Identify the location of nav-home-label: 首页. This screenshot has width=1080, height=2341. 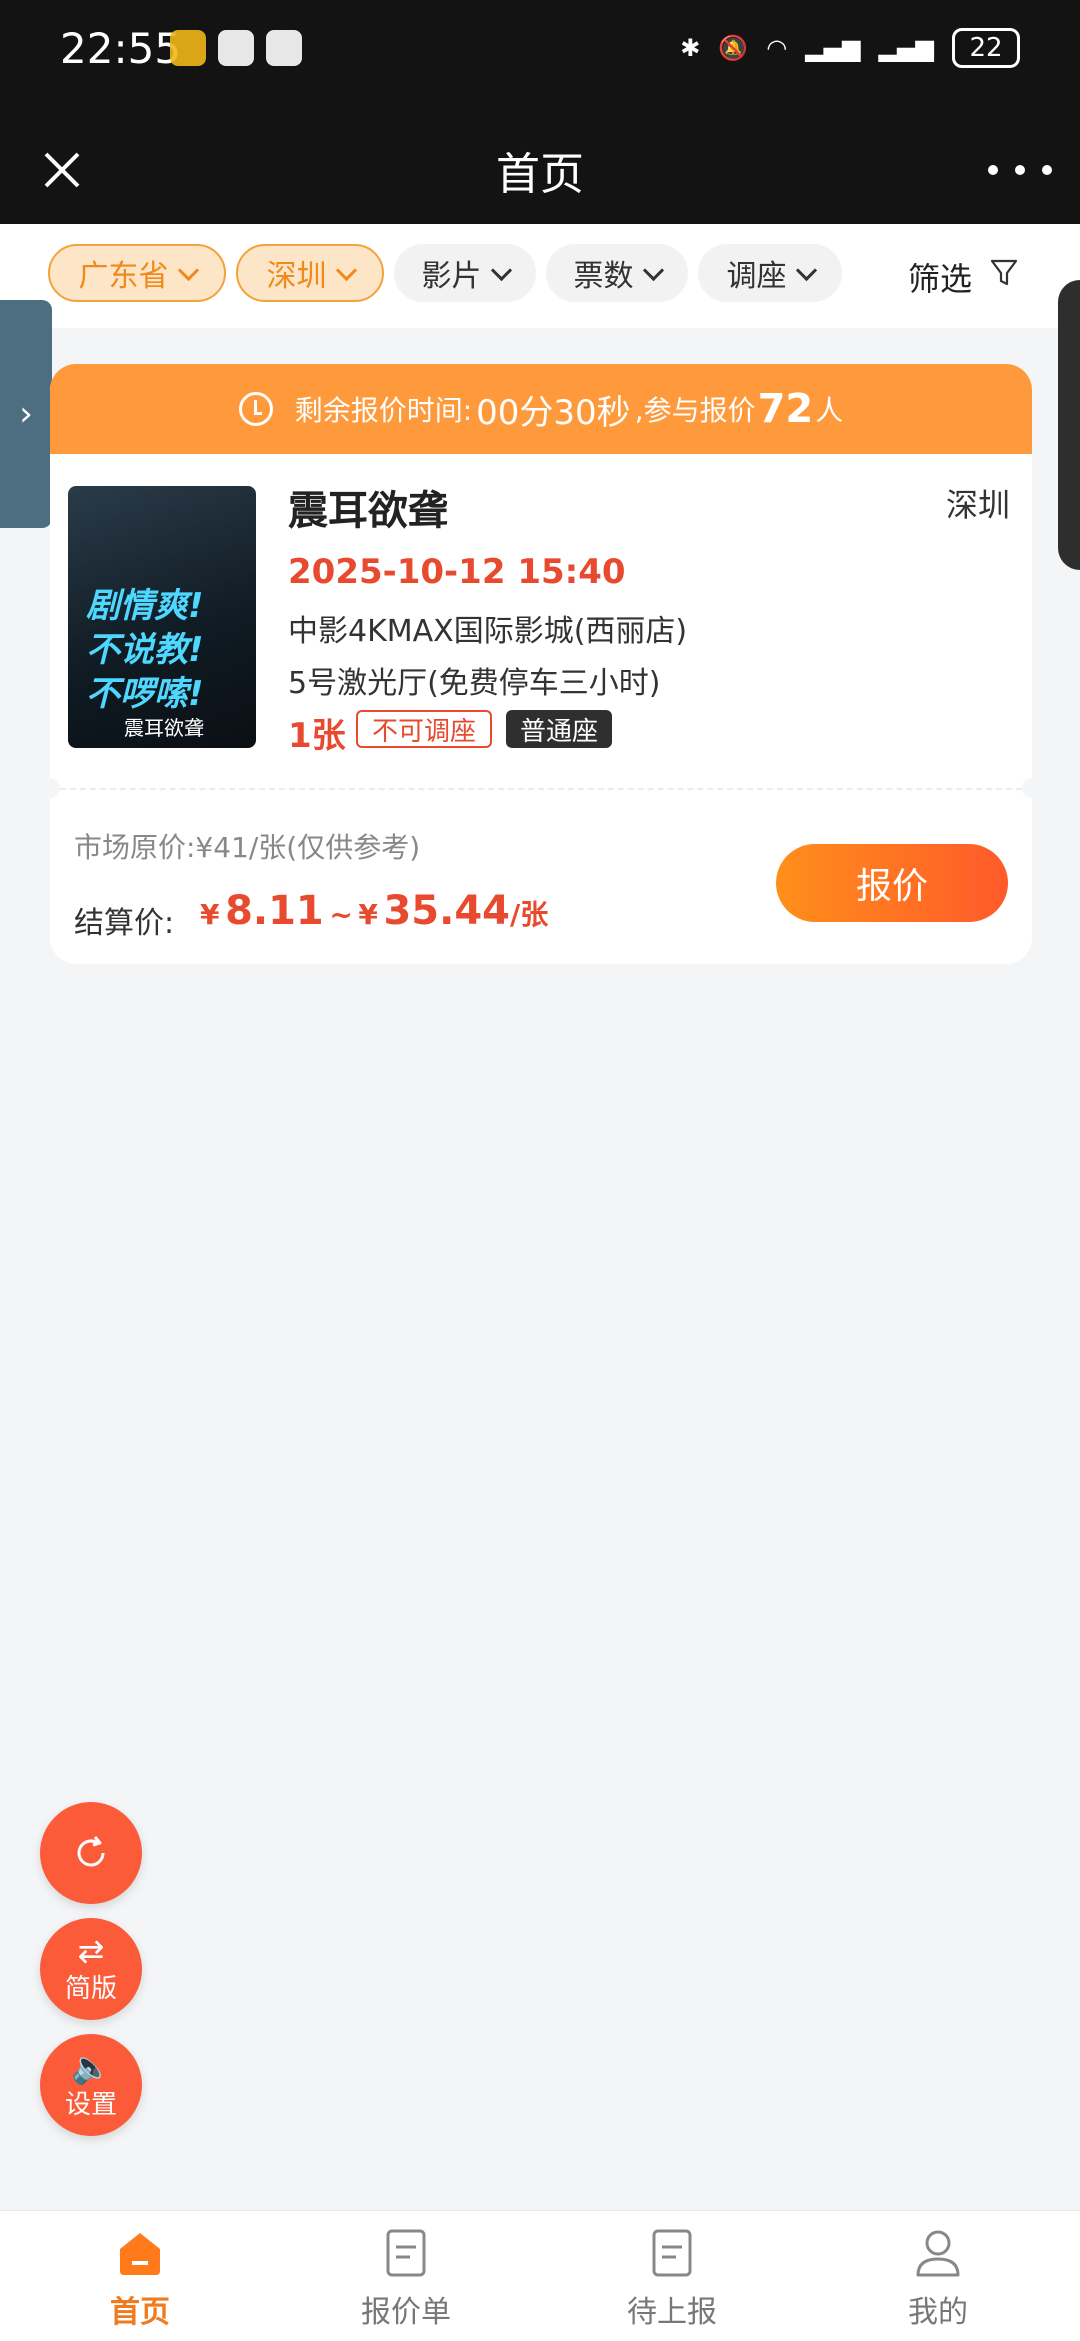
(140, 2312).